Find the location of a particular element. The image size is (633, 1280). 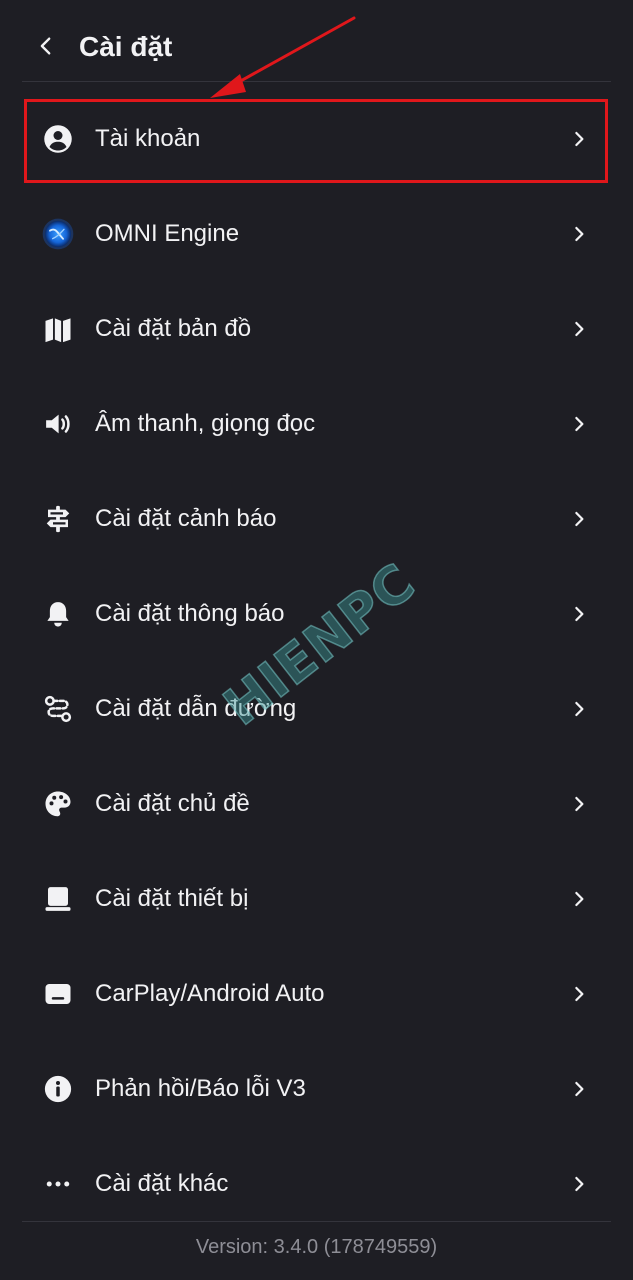

menu-item-label: Âm thanh, giọng đọc is located at coordinates (205, 423).